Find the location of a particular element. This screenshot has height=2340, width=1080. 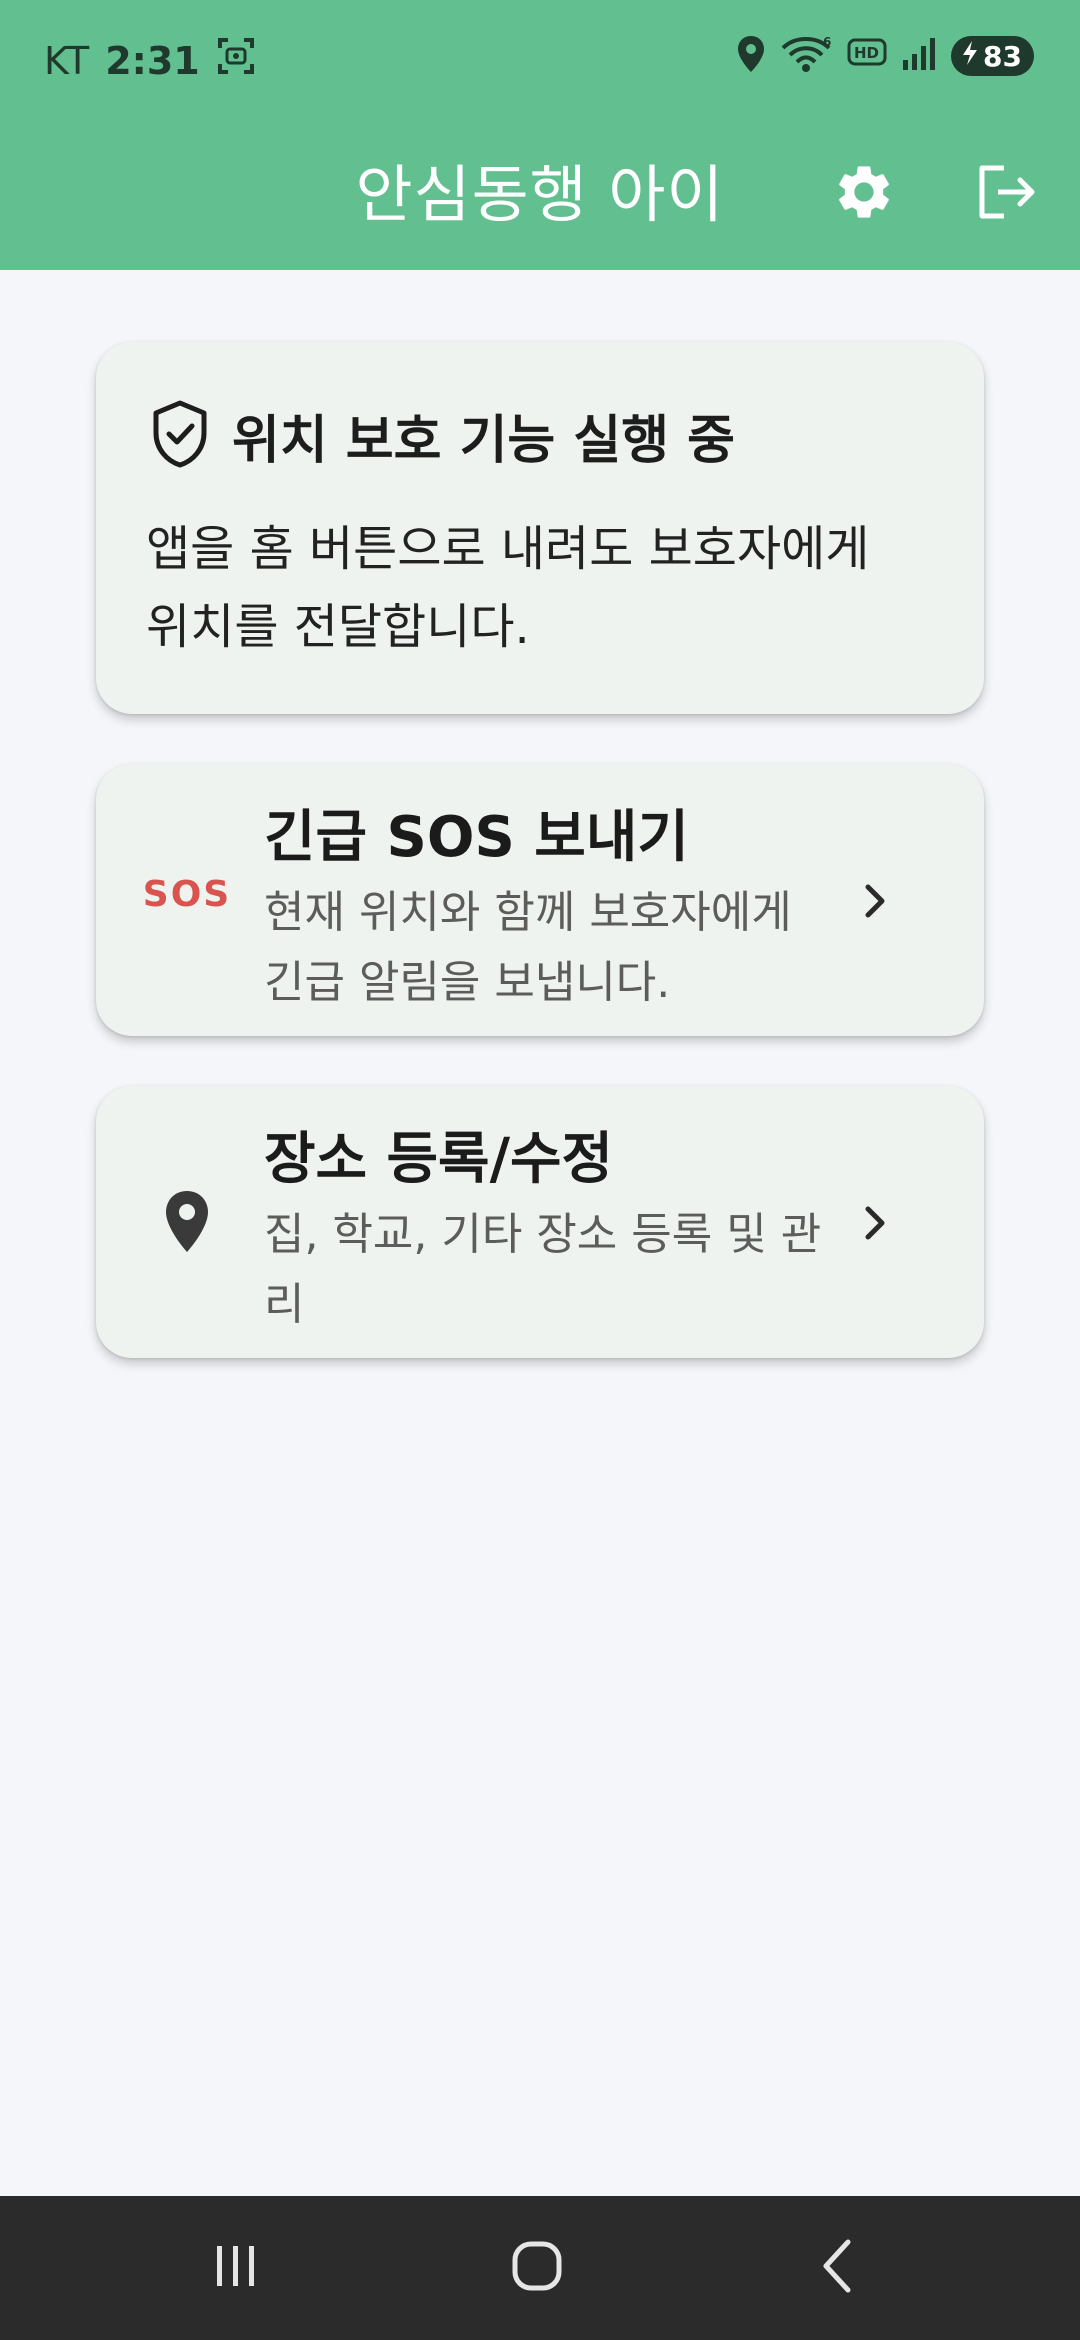

system-nav-bar is located at coordinates (540, 2268).